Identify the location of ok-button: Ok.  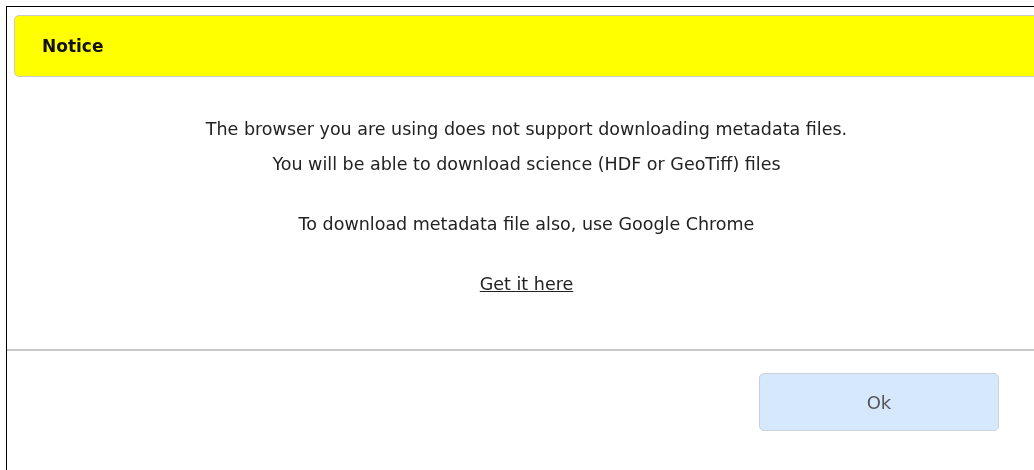
(879, 402).